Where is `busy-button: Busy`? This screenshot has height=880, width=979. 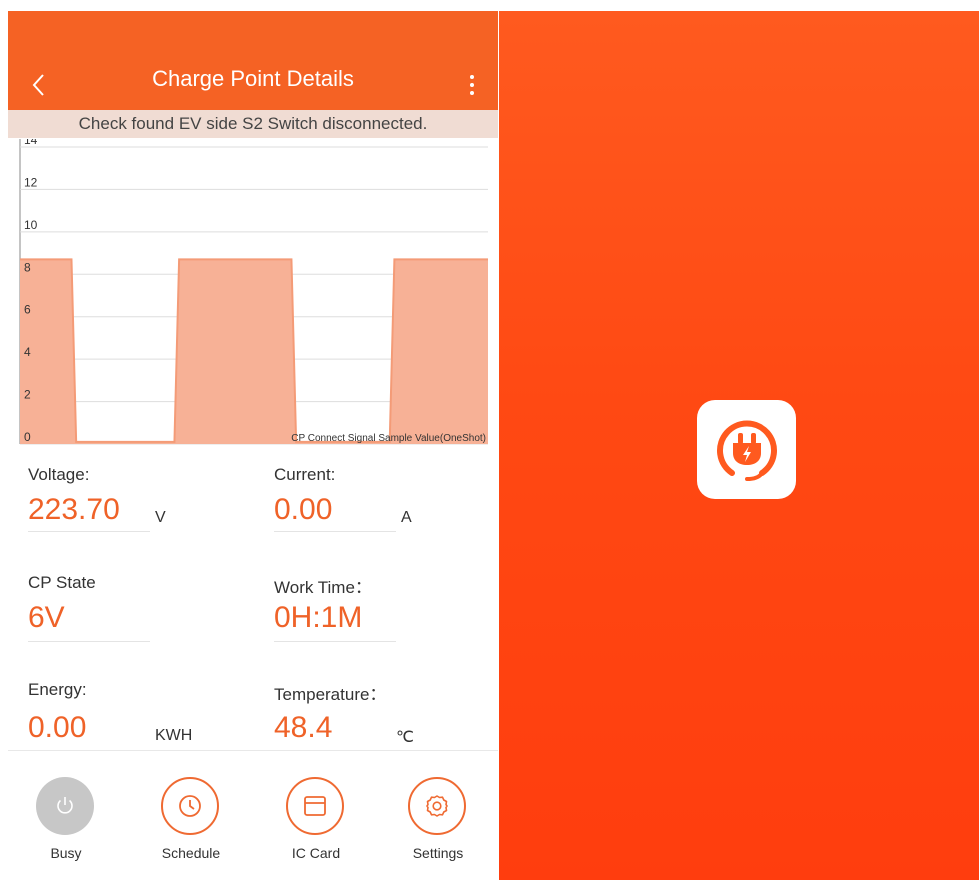 busy-button: Busy is located at coordinates (66, 828).